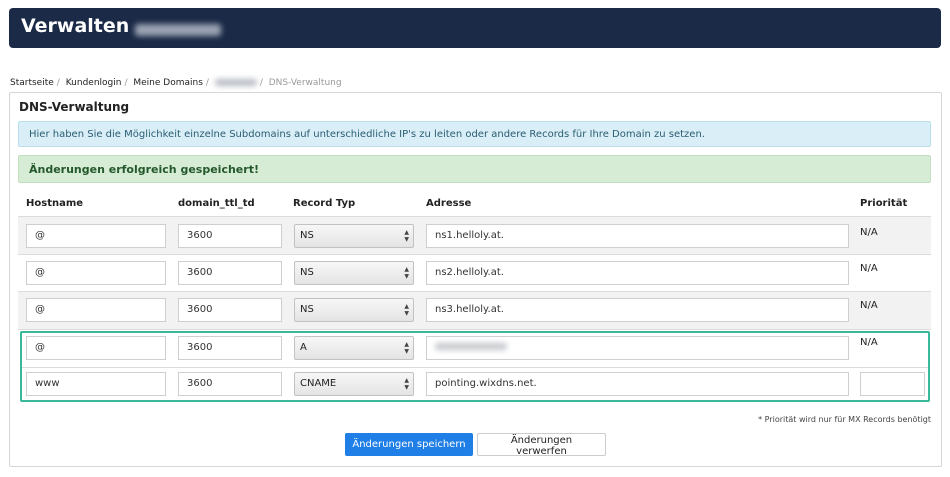 The width and height of the screenshot is (950, 477). I want to click on column-header-ttl: domain_ttl_td, so click(216, 203).